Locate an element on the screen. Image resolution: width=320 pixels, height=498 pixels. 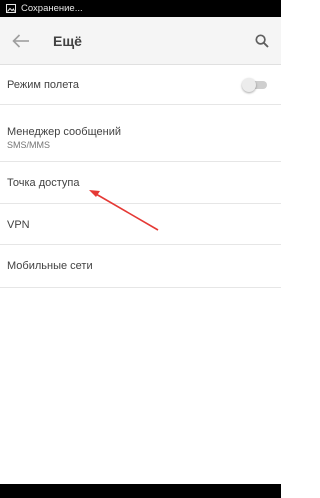
list-item-label: VPN is located at coordinates (18, 225).